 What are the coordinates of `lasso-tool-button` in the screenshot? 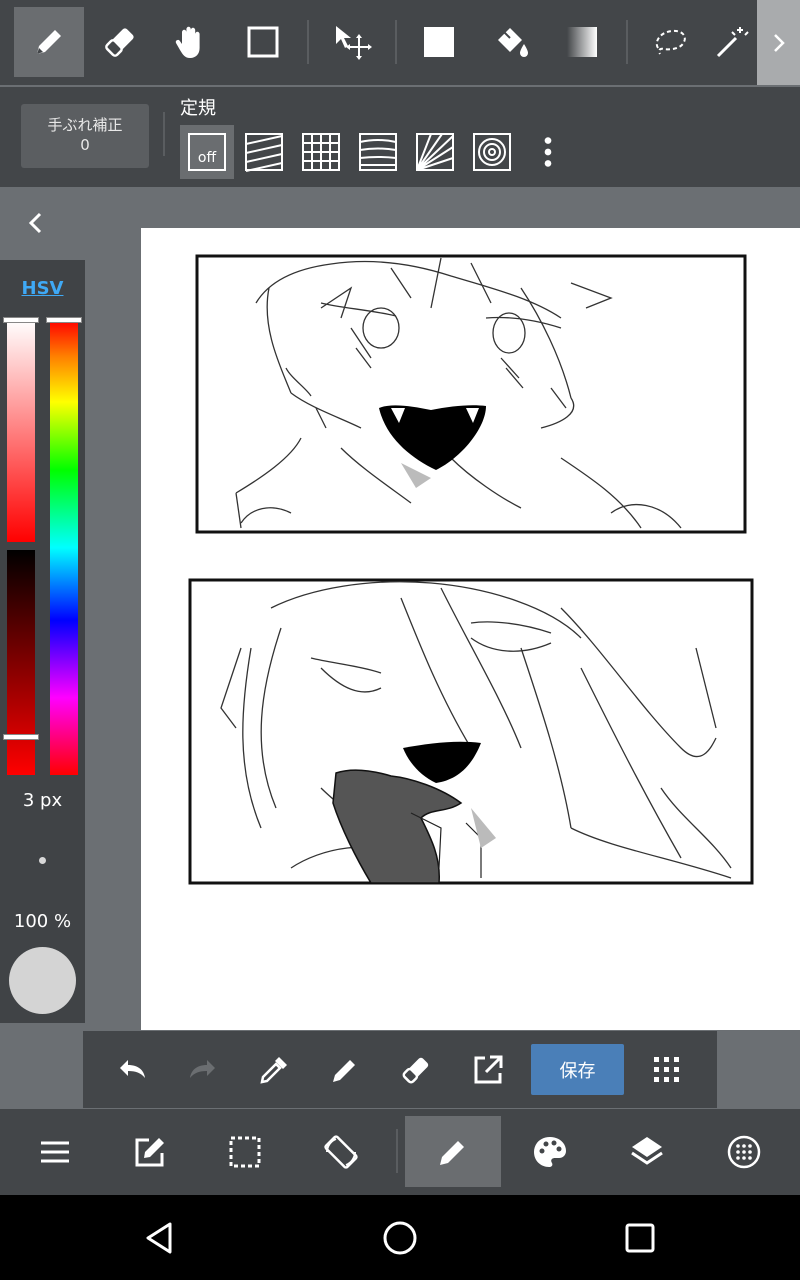 It's located at (670, 42).